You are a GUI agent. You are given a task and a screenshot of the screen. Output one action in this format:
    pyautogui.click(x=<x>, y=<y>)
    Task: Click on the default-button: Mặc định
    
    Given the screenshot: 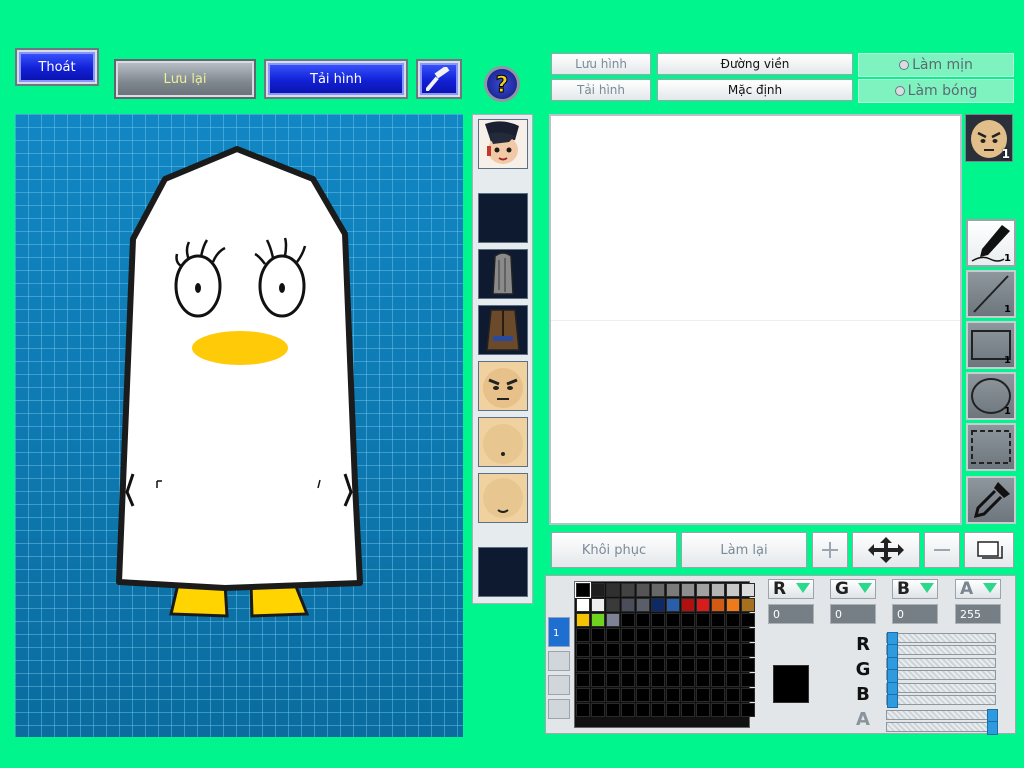 What is the action you would take?
    pyautogui.click(x=755, y=90)
    